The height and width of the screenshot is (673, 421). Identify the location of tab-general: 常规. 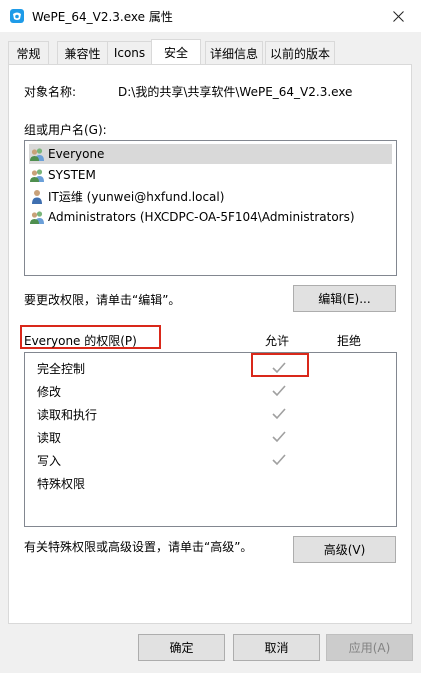
(28, 52).